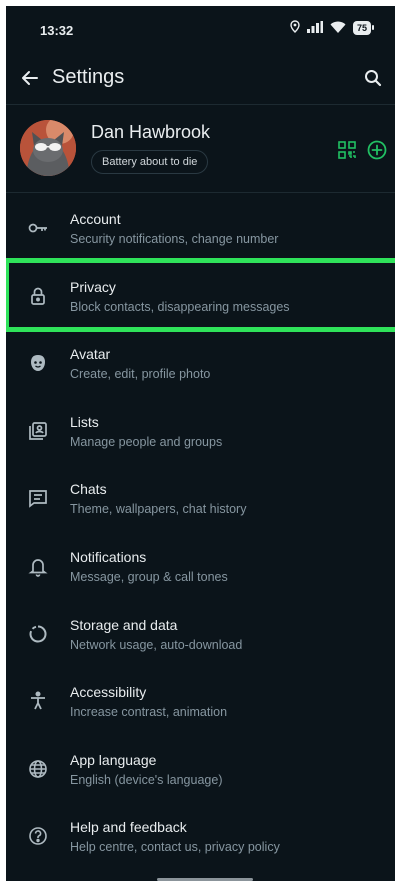 Image resolution: width=401 pixels, height=881 pixels. What do you see at coordinates (149, 712) in the screenshot?
I see `menu-item-subtitle: Increase contrast, animation` at bounding box center [149, 712].